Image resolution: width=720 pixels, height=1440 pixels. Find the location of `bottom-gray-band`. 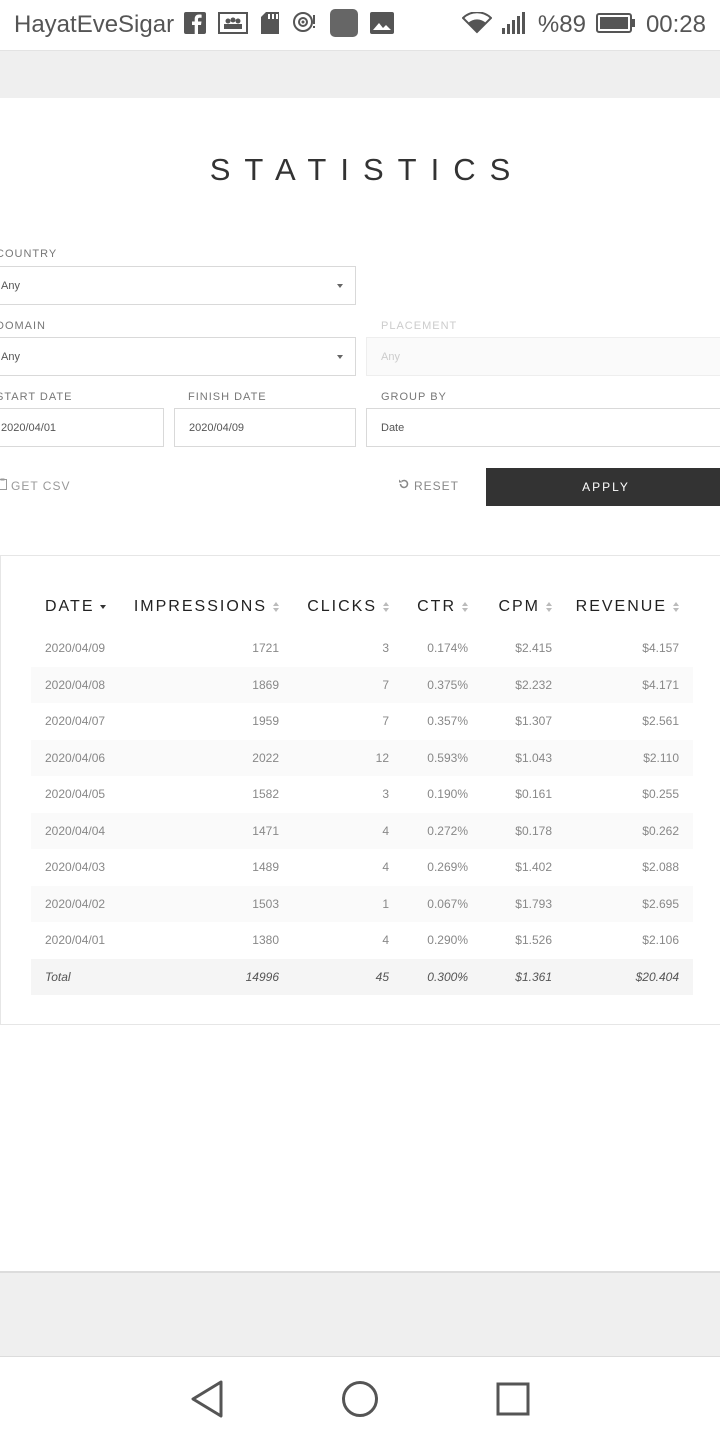

bottom-gray-band is located at coordinates (360, 1314).